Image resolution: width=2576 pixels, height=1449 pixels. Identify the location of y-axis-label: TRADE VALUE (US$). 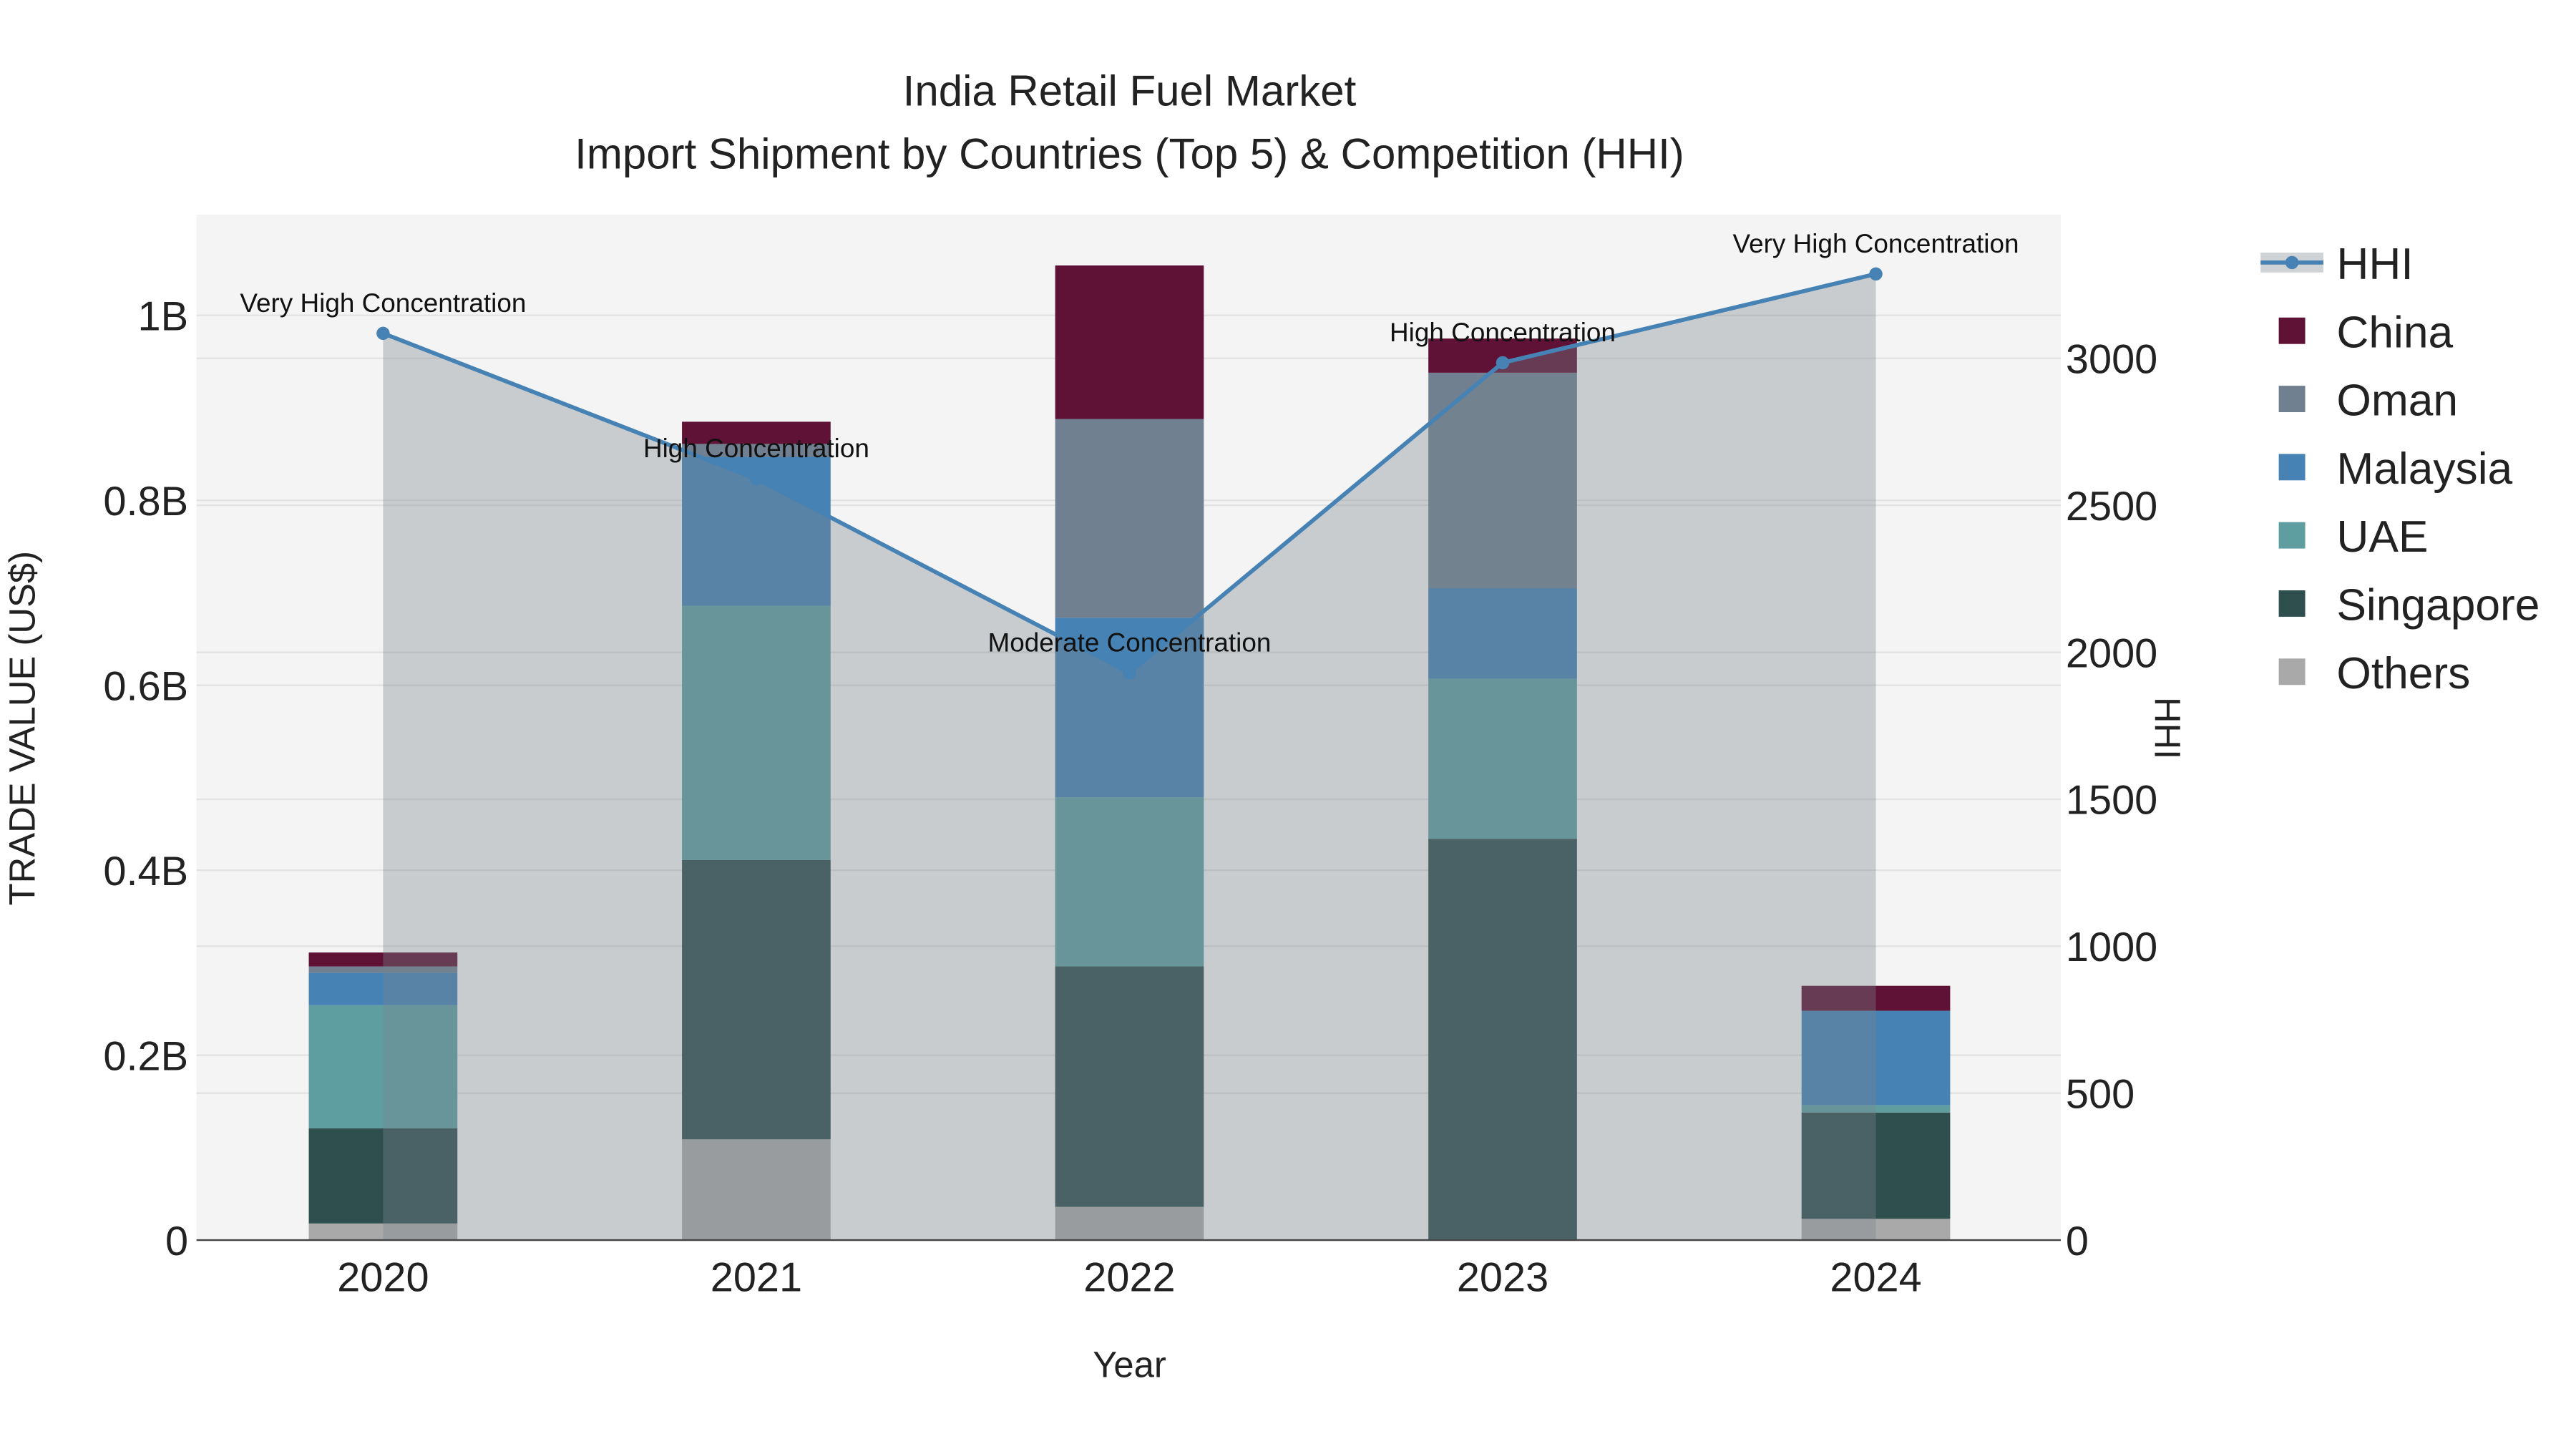
(21, 728).